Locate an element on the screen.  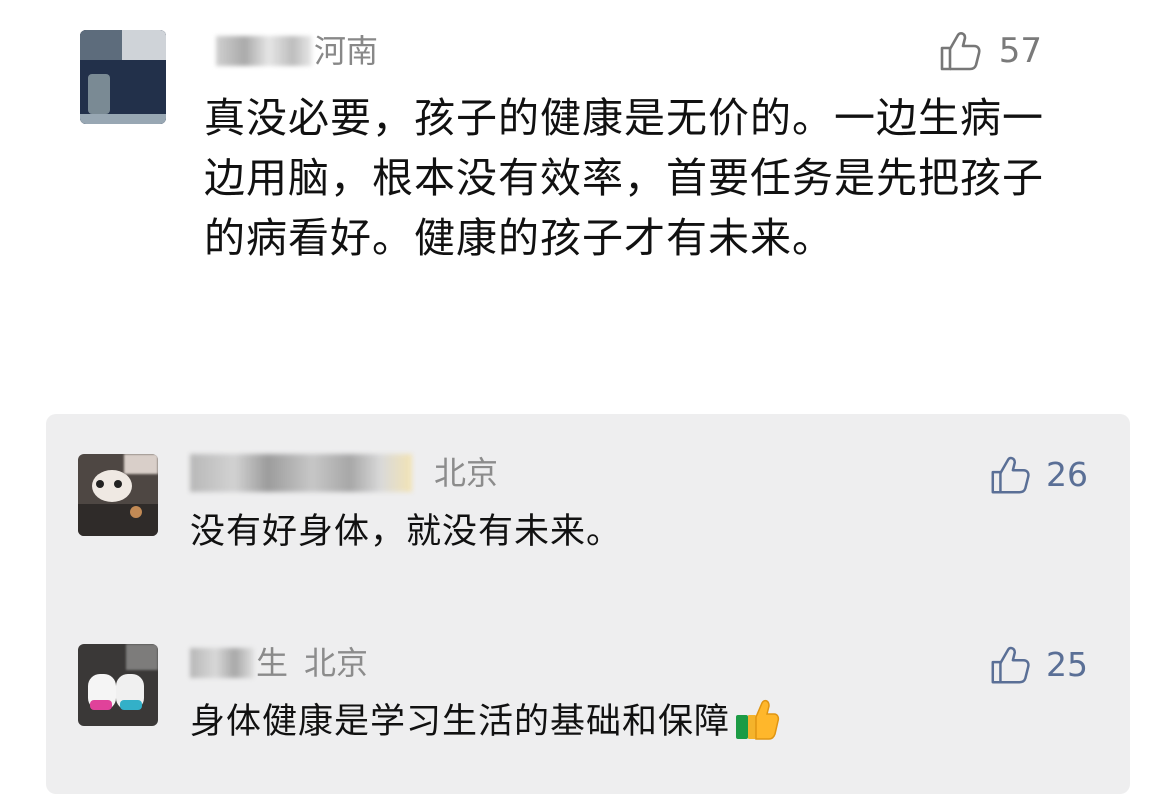
comment-user-info: 河南 is located at coordinates (297, 51).